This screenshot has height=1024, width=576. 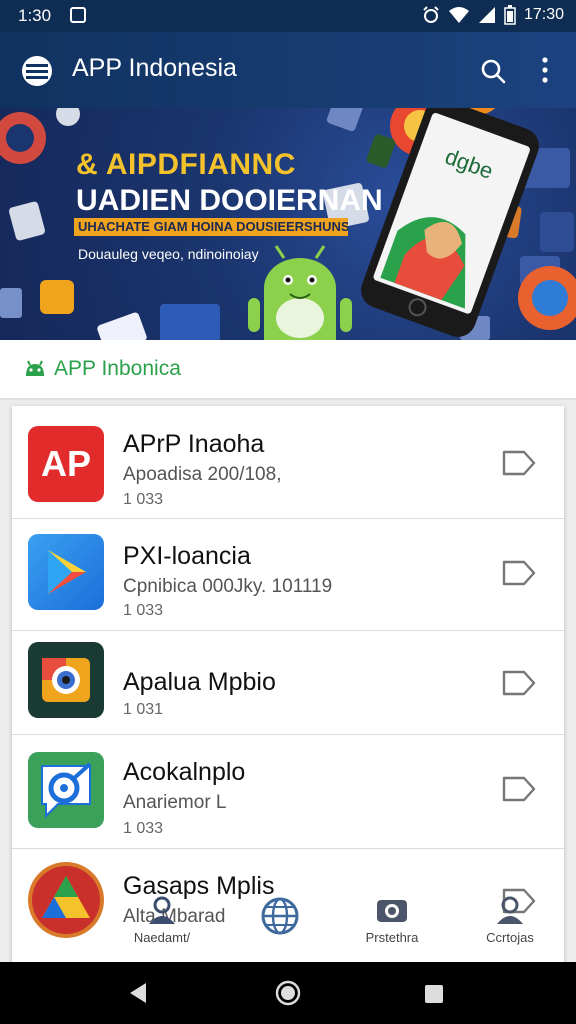 I want to click on status-icons: 17:30, so click(x=493, y=15).